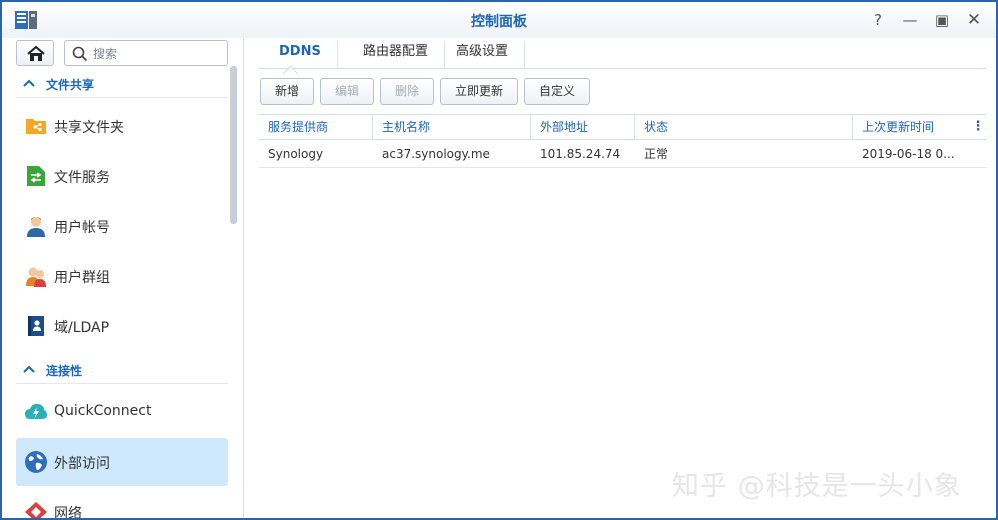 The height and width of the screenshot is (520, 998). I want to click on section-label: 文件共享, so click(70, 85).